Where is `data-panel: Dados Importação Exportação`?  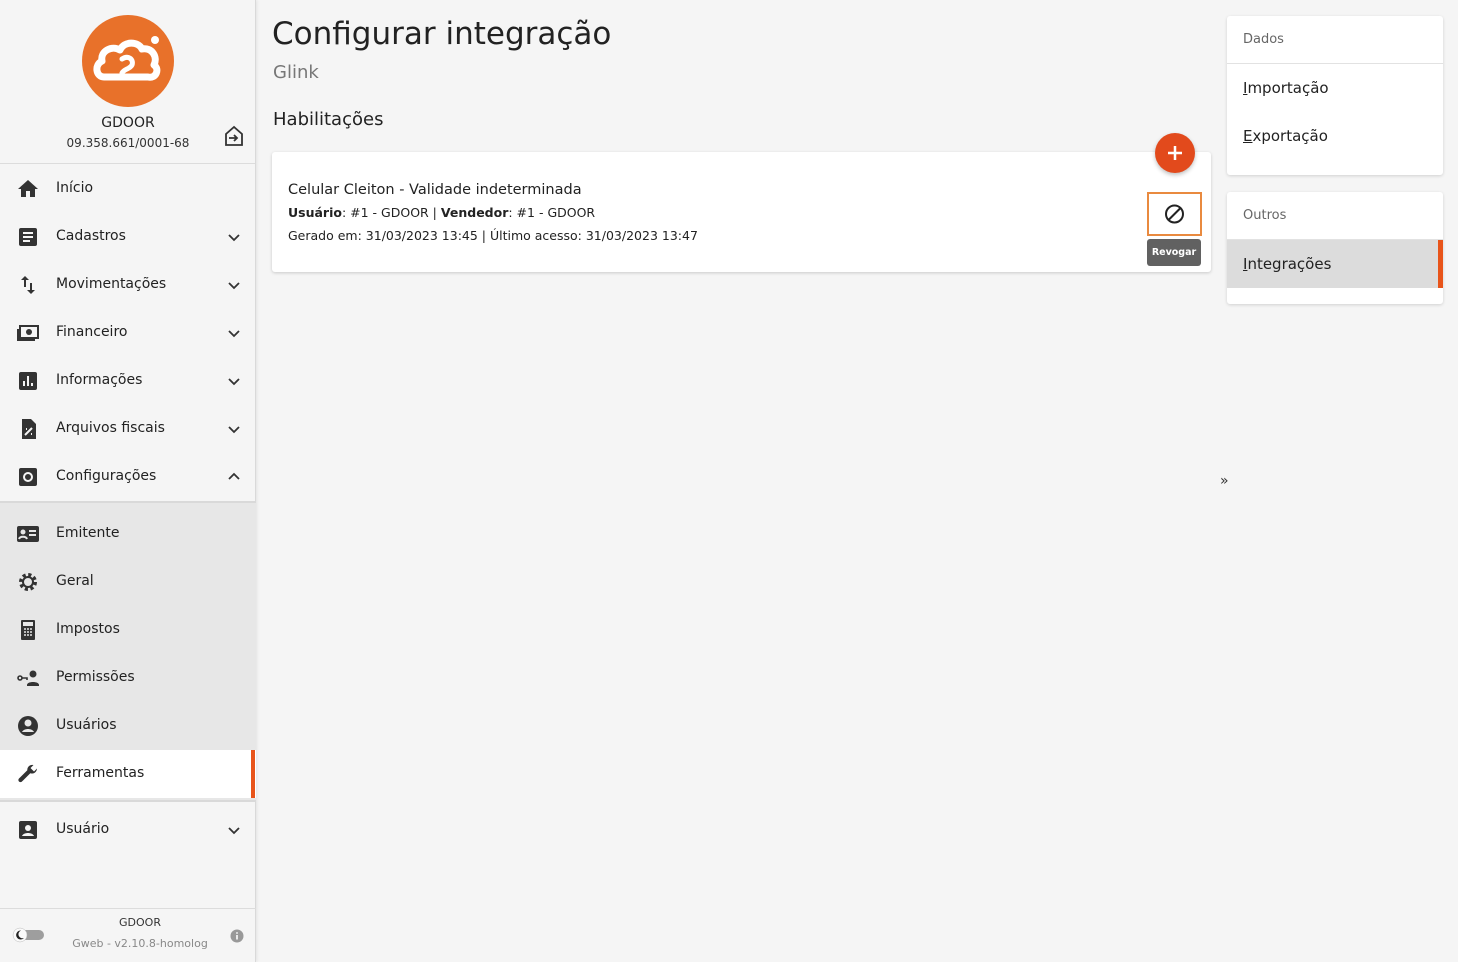 data-panel: Dados Importação Exportação is located at coordinates (1335, 95).